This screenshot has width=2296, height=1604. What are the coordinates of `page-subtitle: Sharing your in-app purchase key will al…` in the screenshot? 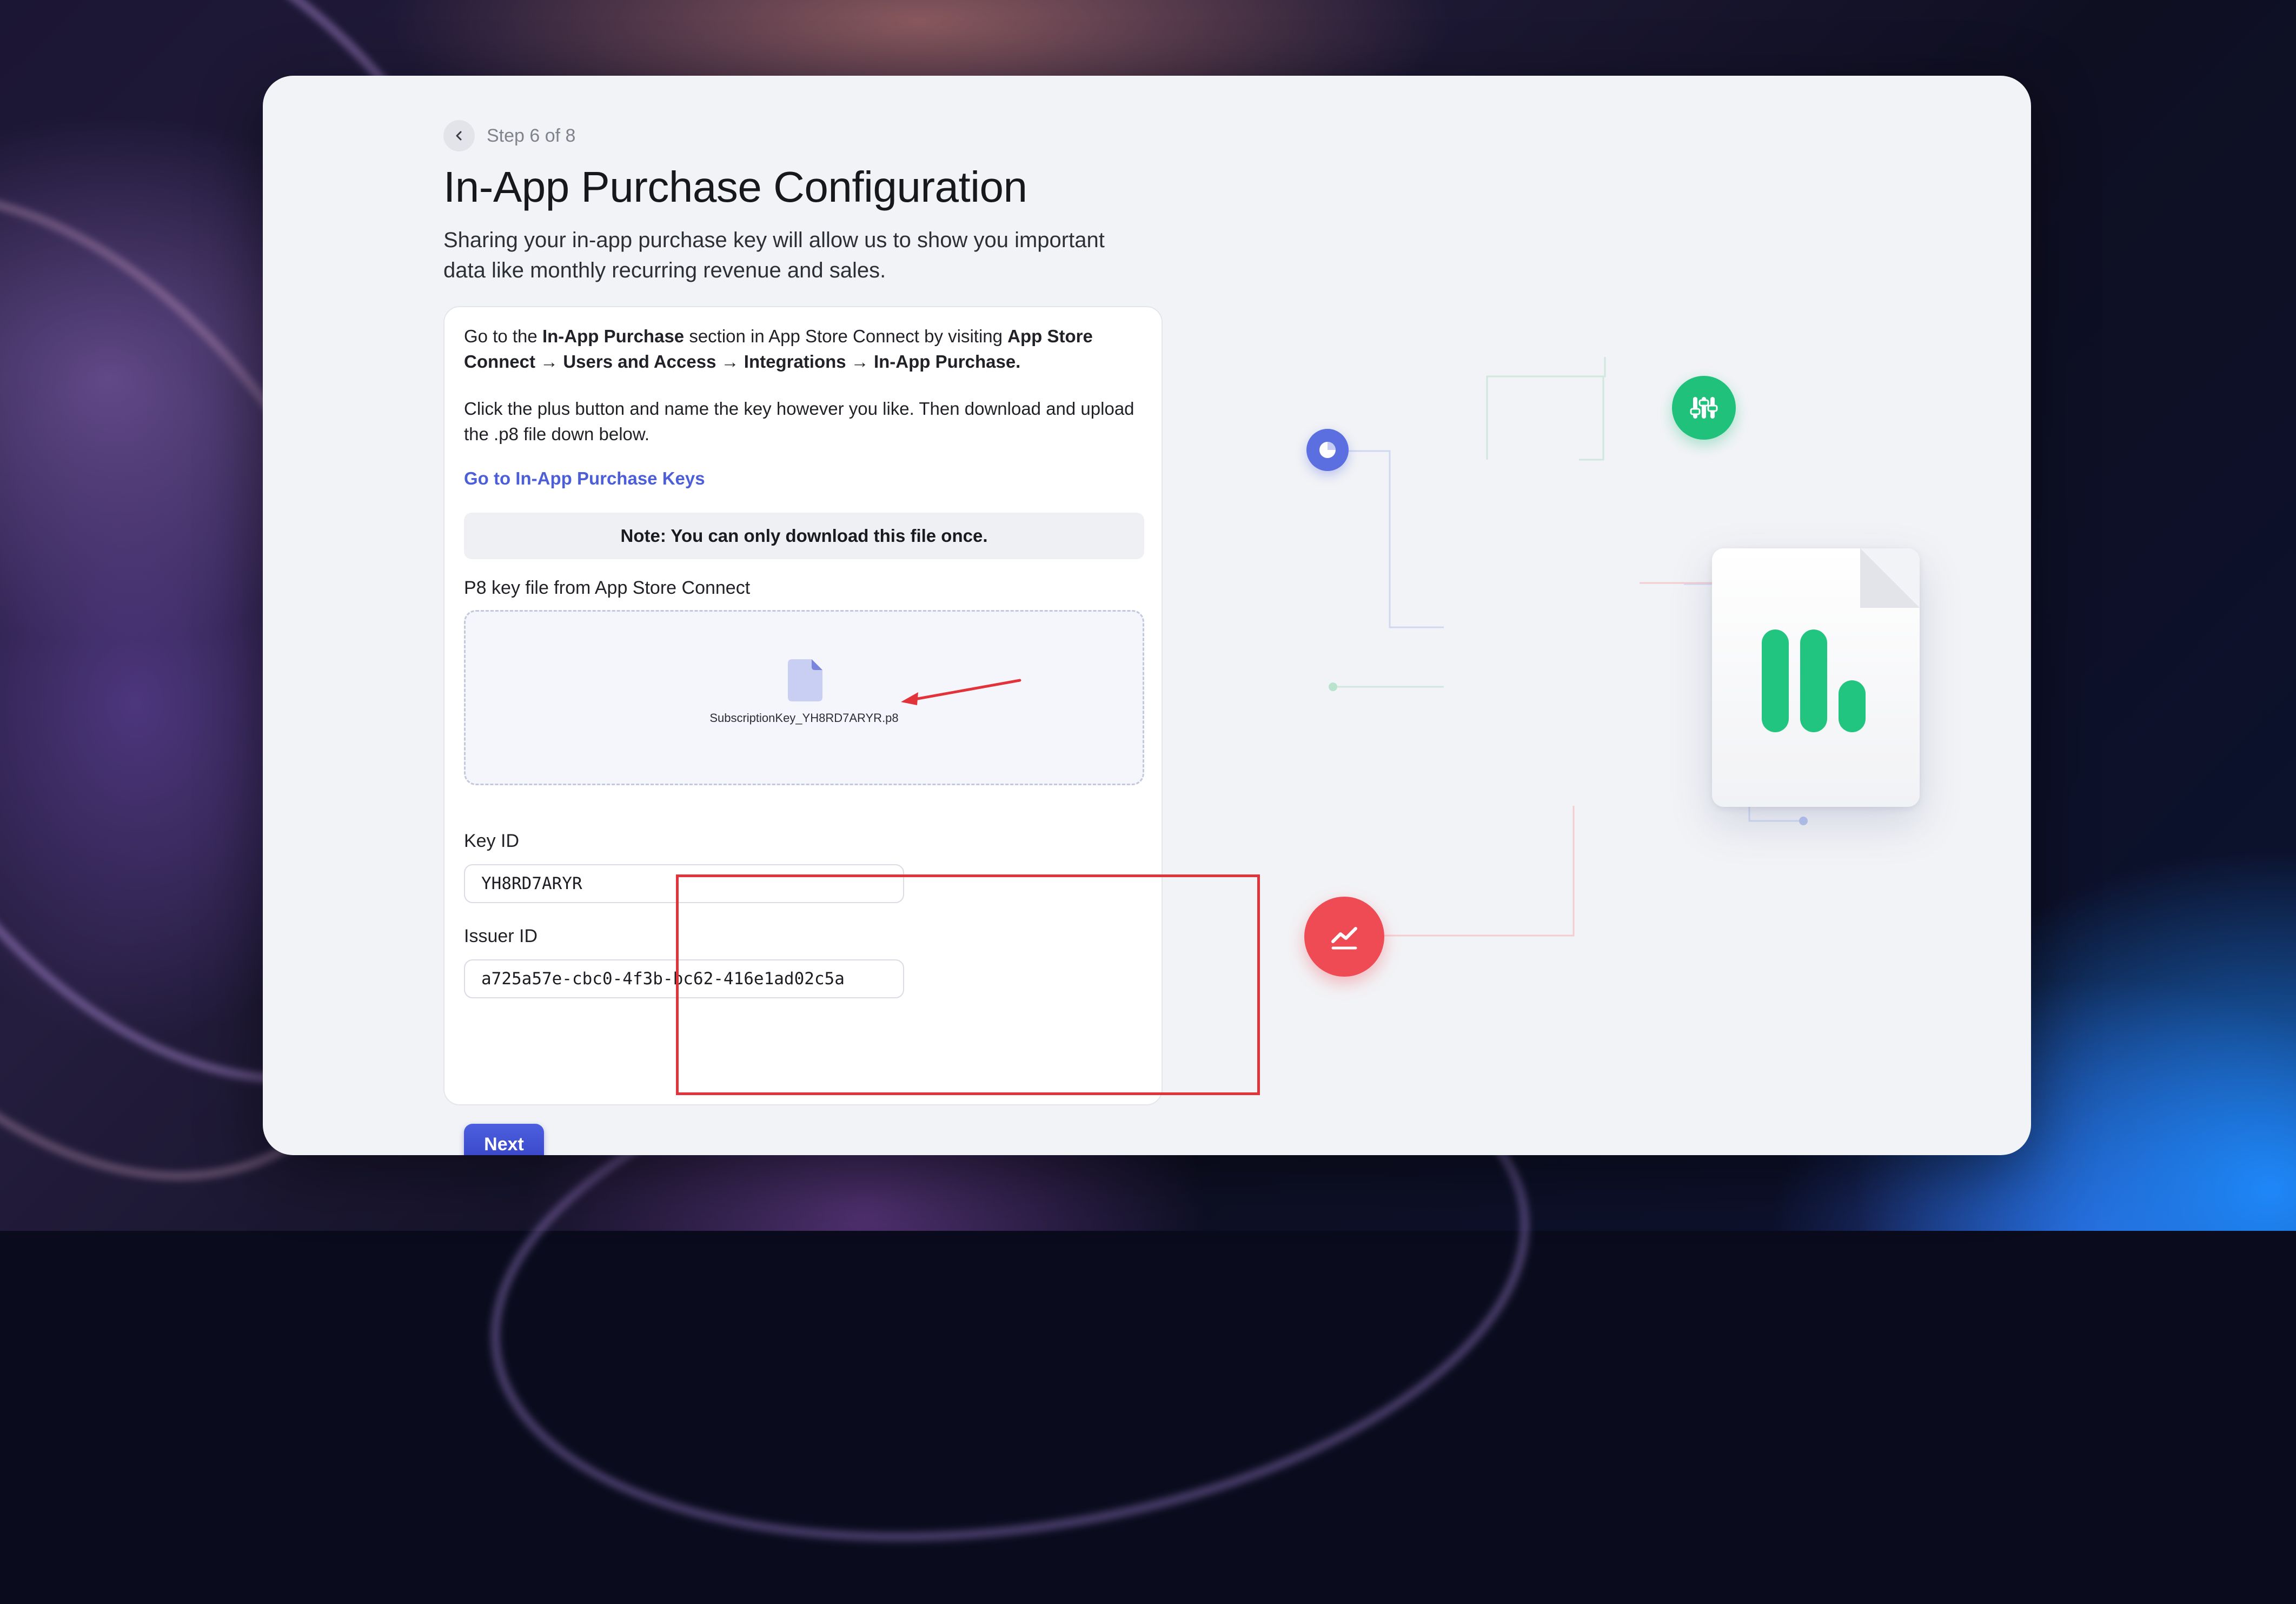 It's located at (774, 255).